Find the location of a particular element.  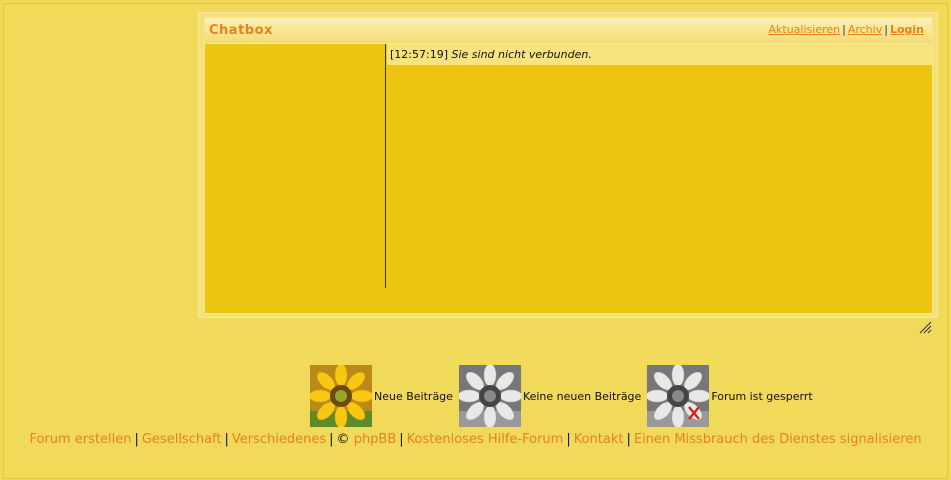

sunflower-grey-icon is located at coordinates (489, 396).